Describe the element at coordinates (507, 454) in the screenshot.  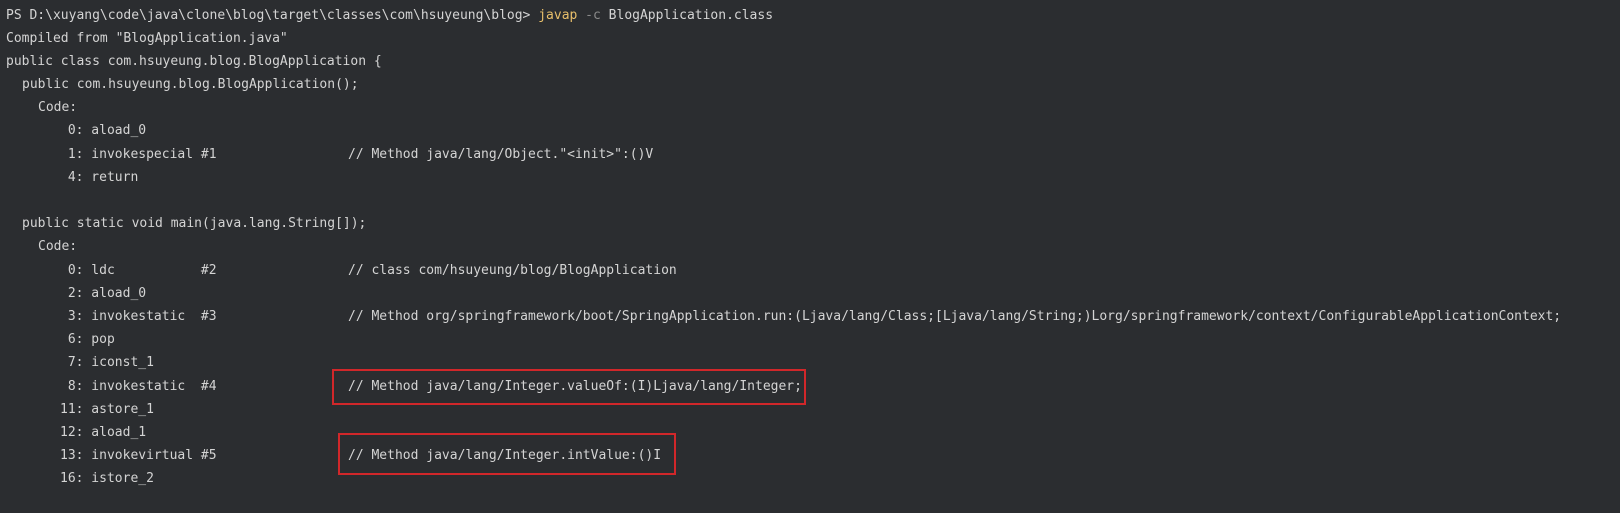
I see `highlight-box-intvalue` at that location.